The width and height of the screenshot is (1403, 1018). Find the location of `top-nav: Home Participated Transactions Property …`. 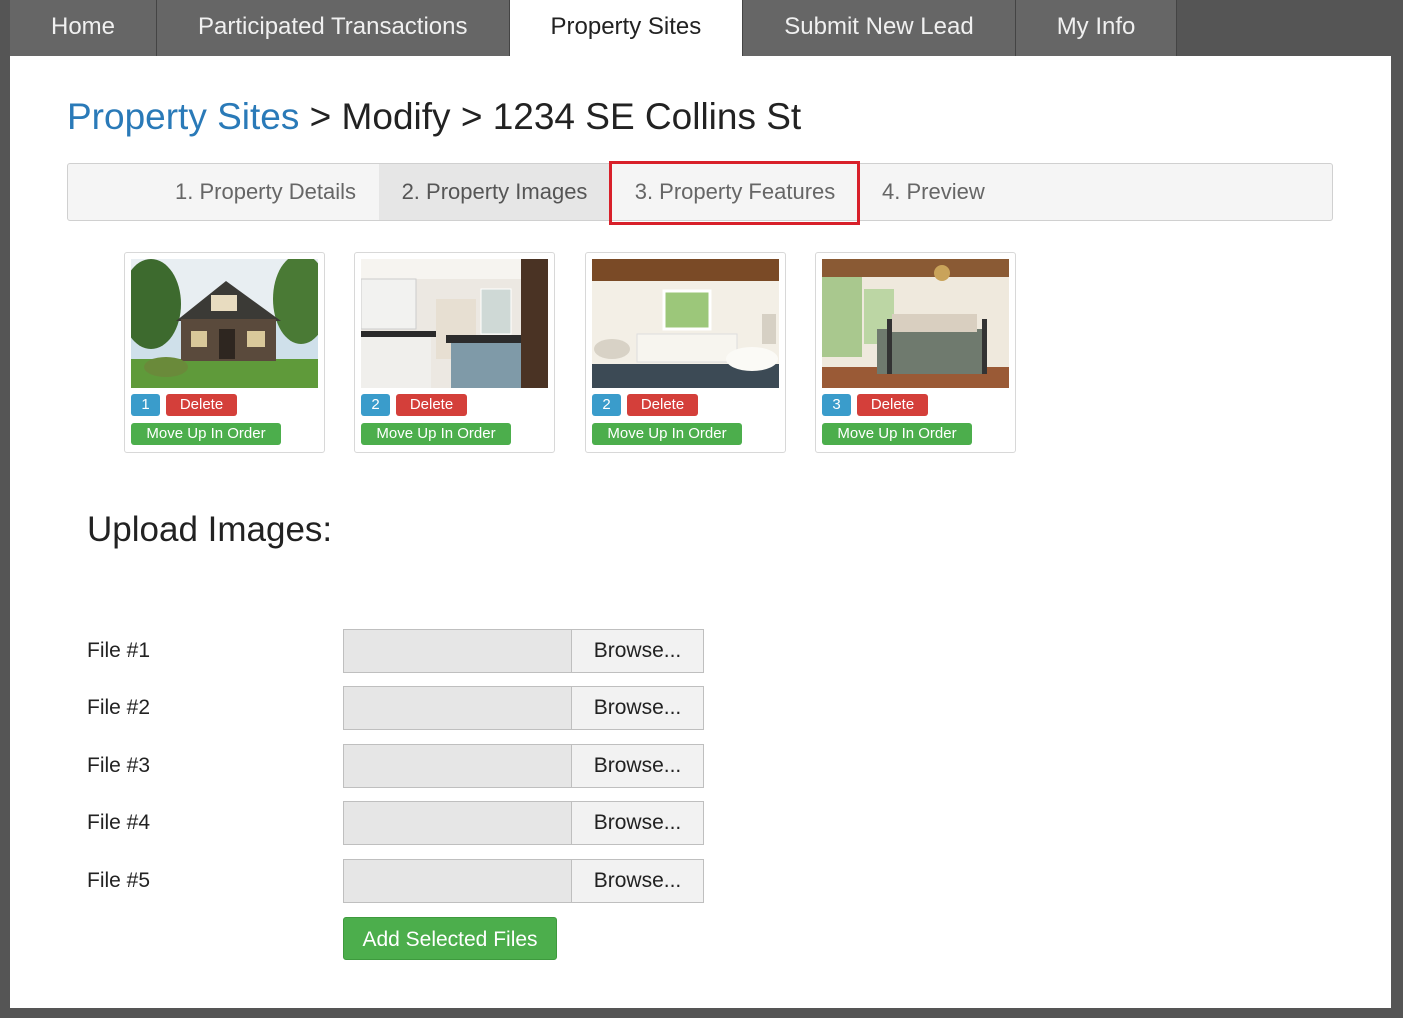

top-nav: Home Participated Transactions Property … is located at coordinates (594, 28).